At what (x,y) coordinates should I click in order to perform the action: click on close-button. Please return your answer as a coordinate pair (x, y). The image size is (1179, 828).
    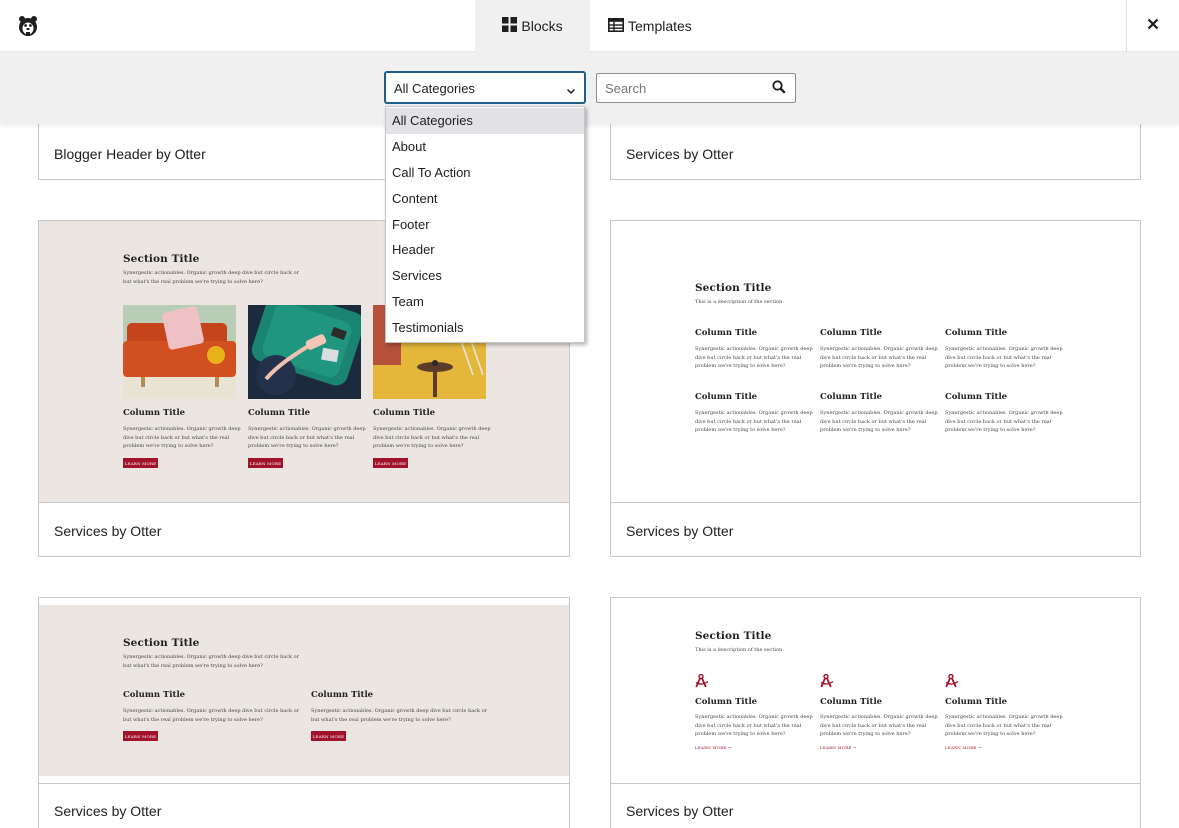
    Looking at the image, I should click on (1152, 26).